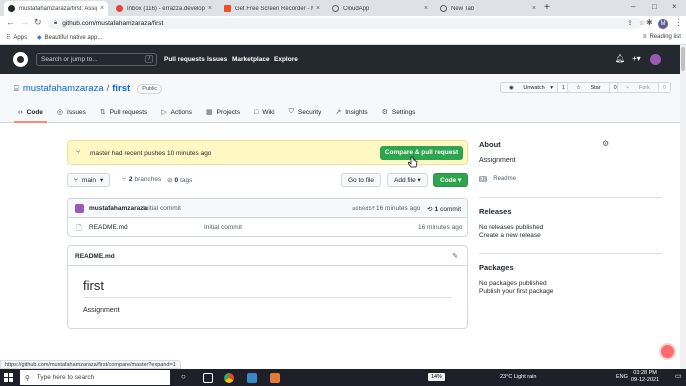 The width and height of the screenshot is (686, 386). Describe the element at coordinates (380, 8) in the screenshot. I see `browser-tab-cloudapp: CloudApp ×` at that location.